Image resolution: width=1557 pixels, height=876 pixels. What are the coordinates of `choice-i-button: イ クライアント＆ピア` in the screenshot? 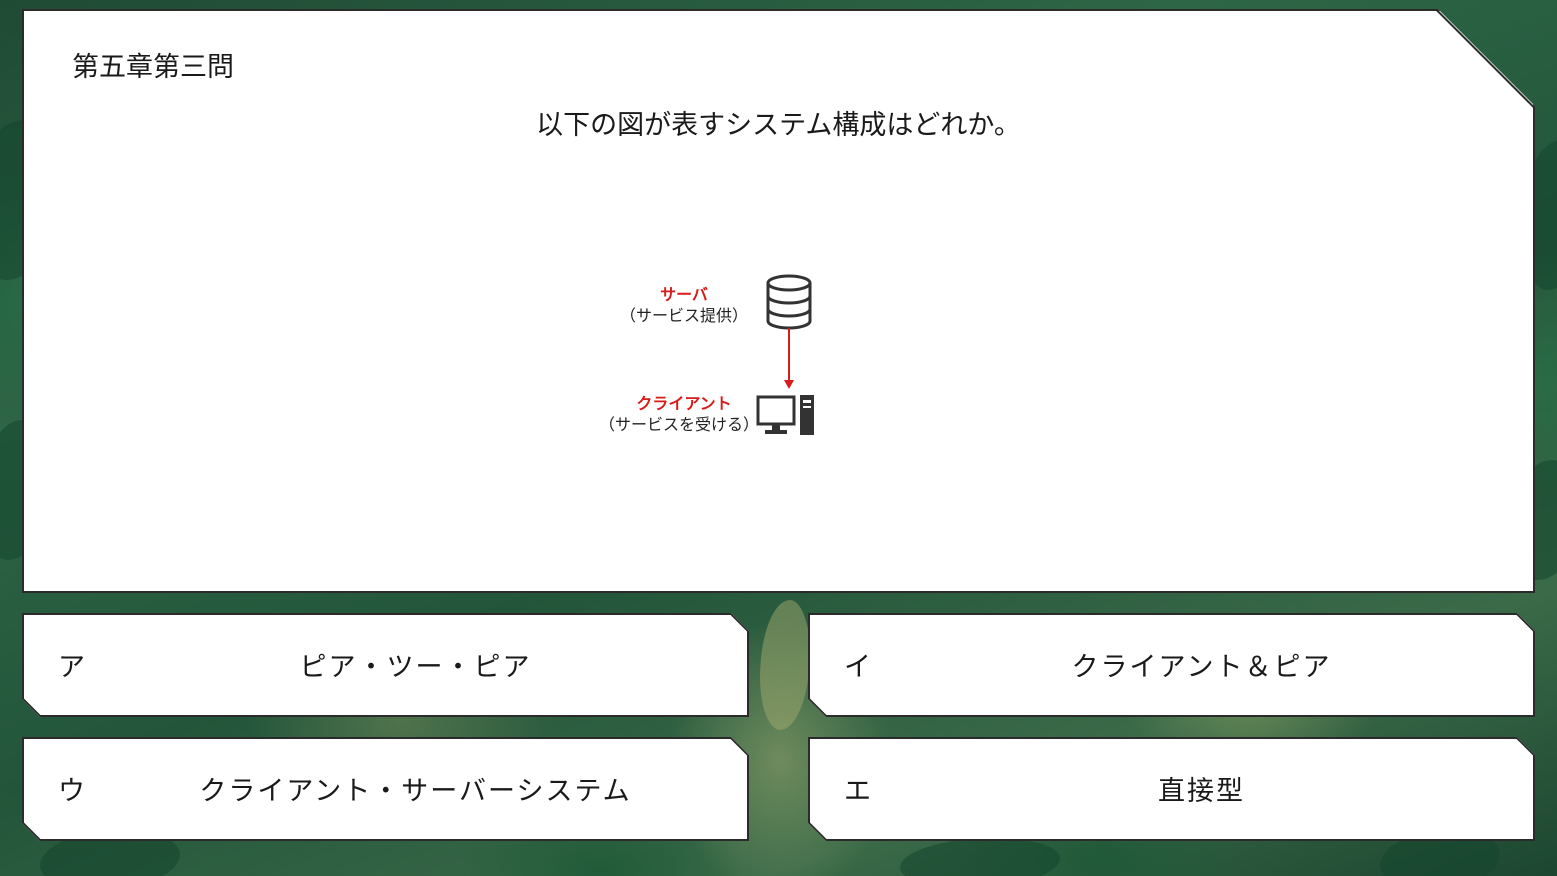 It's located at (1171, 665).